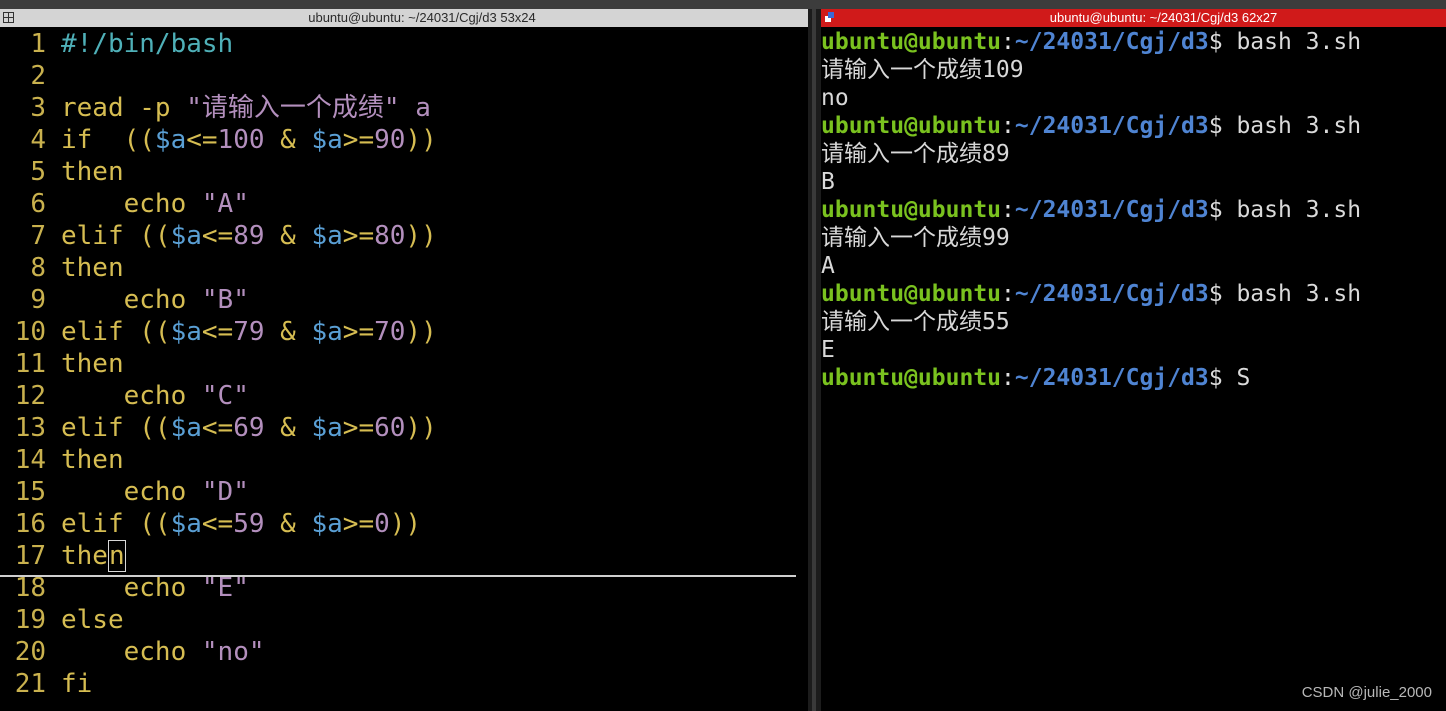 This screenshot has height=711, width=1446. Describe the element at coordinates (38, 300) in the screenshot. I see `line-number: 9` at that location.